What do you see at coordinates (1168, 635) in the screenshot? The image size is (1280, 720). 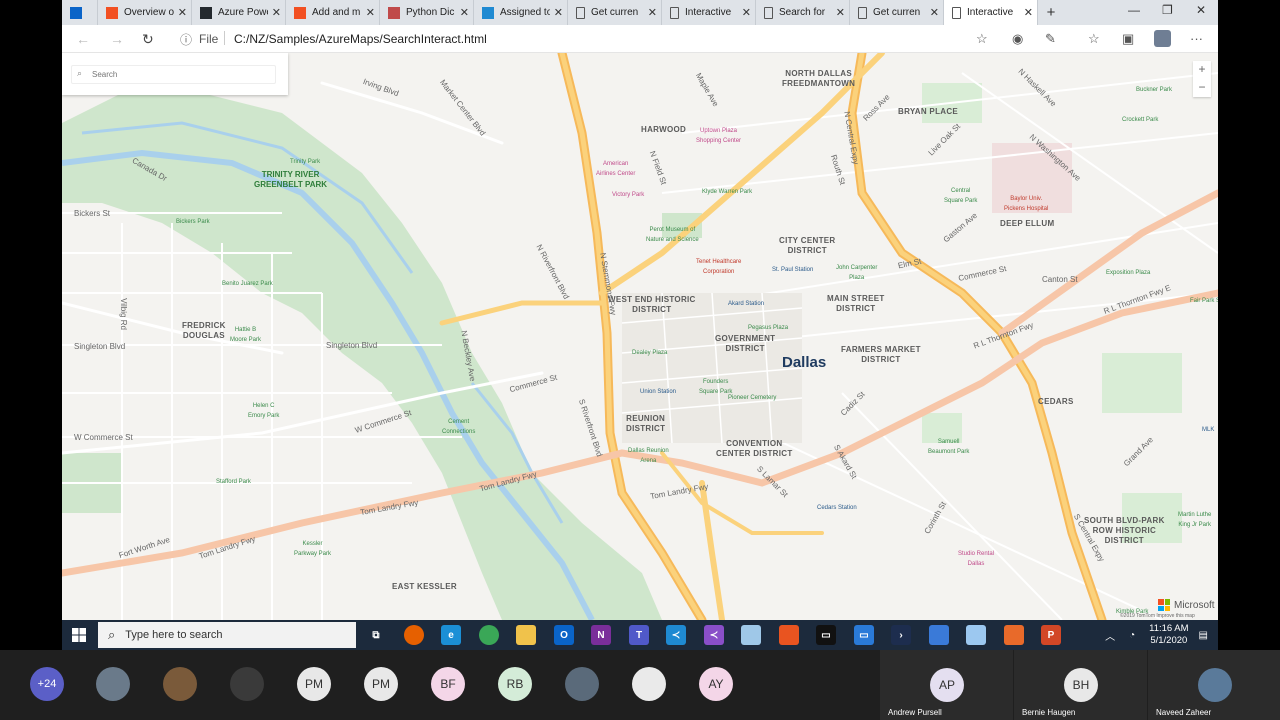 I see `clock: 11:16 AM 5/1/2020` at bounding box center [1168, 635].